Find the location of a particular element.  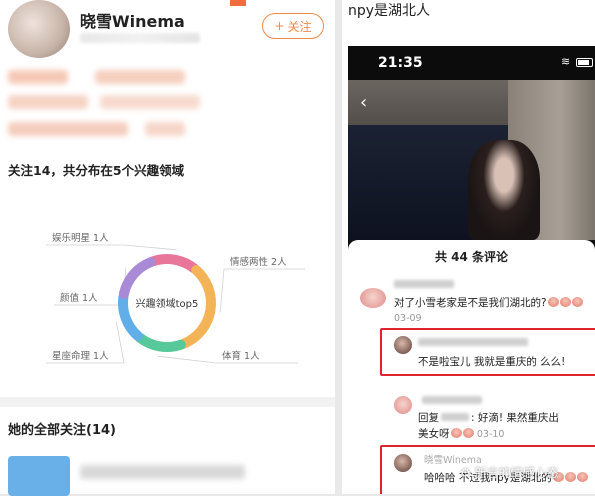

follow-button-label: 关注 is located at coordinates (299, 26).